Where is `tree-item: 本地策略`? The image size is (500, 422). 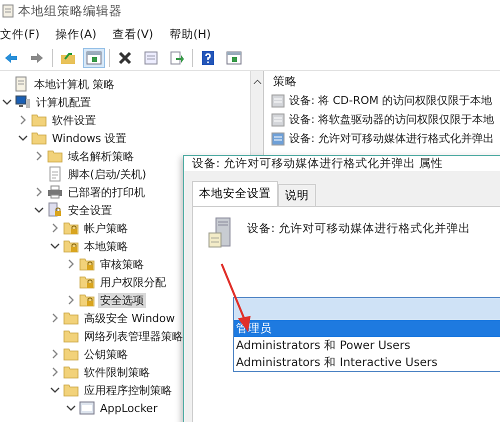 tree-item: 本地策略 is located at coordinates (106, 246).